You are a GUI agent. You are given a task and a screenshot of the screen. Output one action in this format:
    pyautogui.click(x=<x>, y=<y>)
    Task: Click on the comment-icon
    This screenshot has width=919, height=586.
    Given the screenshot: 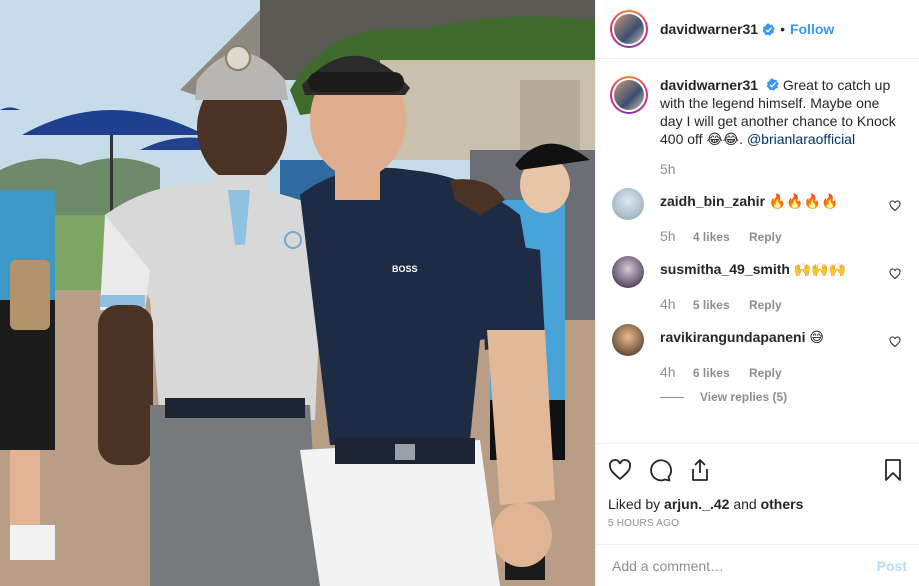 What is the action you would take?
    pyautogui.click(x=660, y=470)
    